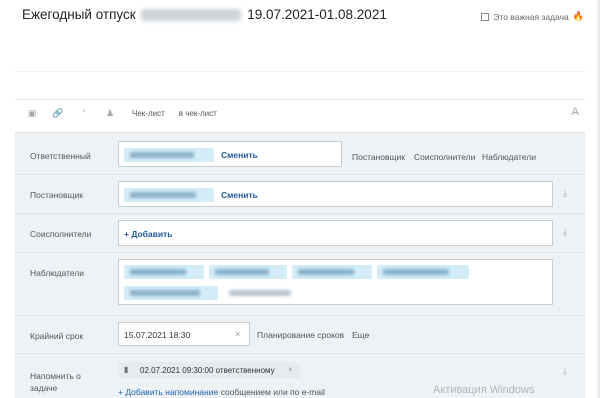  What do you see at coordinates (169, 195) in the screenshot?
I see `creator-chip` at bounding box center [169, 195].